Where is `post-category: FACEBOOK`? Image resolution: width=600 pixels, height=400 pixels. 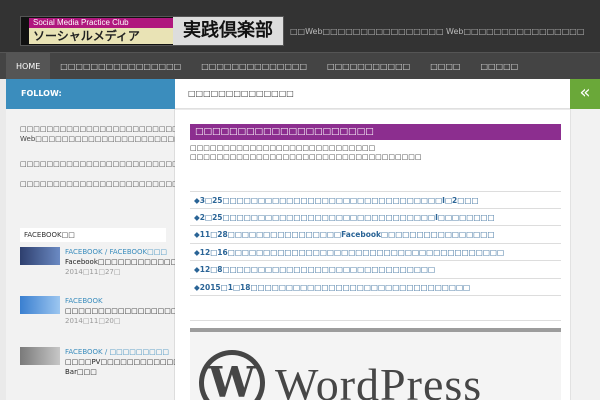
post-category: FACEBOOK is located at coordinates (119, 301).